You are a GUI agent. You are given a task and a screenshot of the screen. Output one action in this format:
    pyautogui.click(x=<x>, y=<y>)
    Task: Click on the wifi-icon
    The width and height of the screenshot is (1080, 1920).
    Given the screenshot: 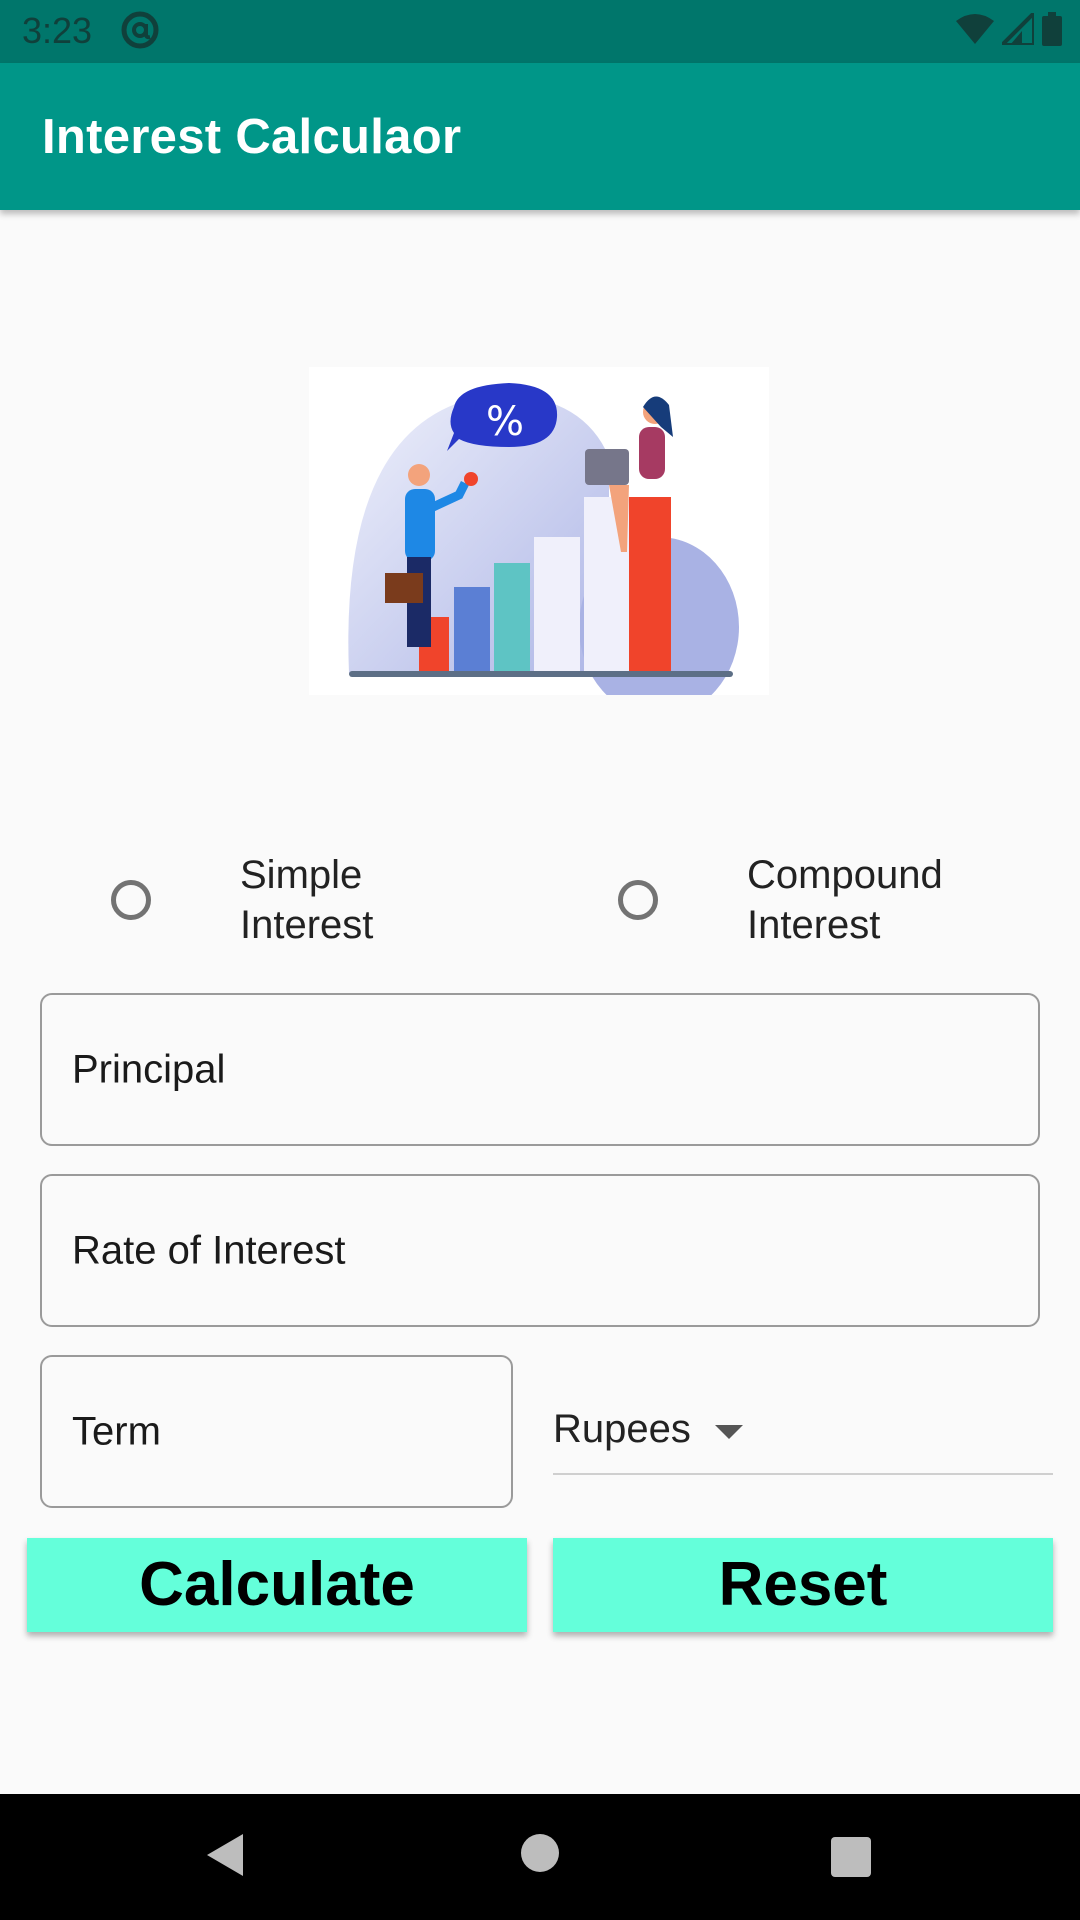 What is the action you would take?
    pyautogui.click(x=975, y=31)
    